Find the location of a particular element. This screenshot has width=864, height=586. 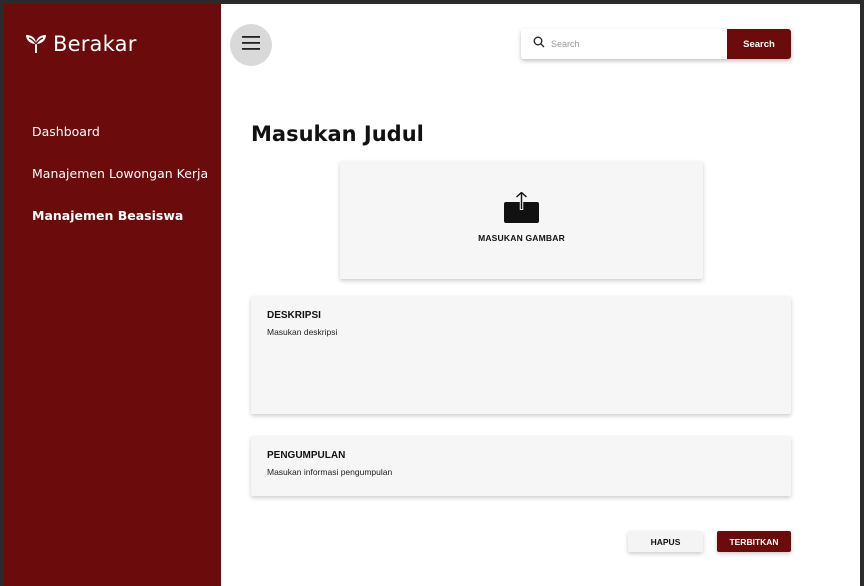

menu-toggle-button is located at coordinates (251, 45).